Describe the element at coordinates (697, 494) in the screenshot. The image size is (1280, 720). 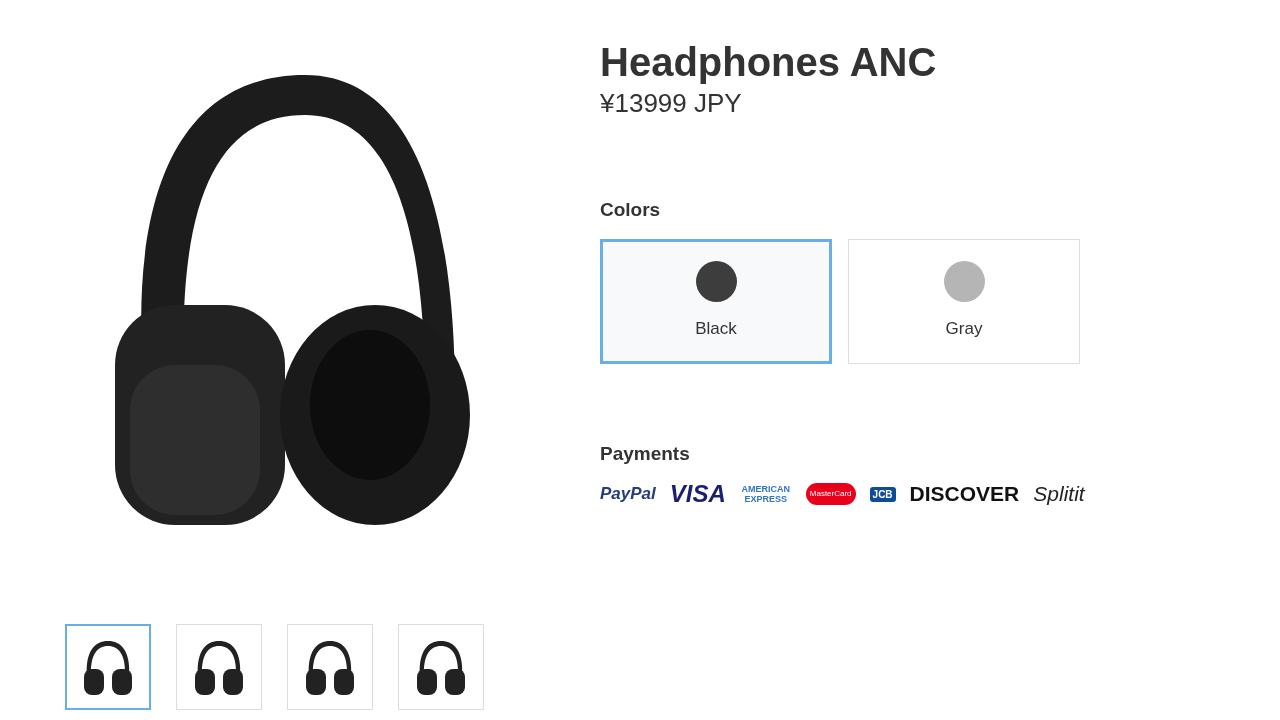
I see `visa-logo: VISA` at that location.